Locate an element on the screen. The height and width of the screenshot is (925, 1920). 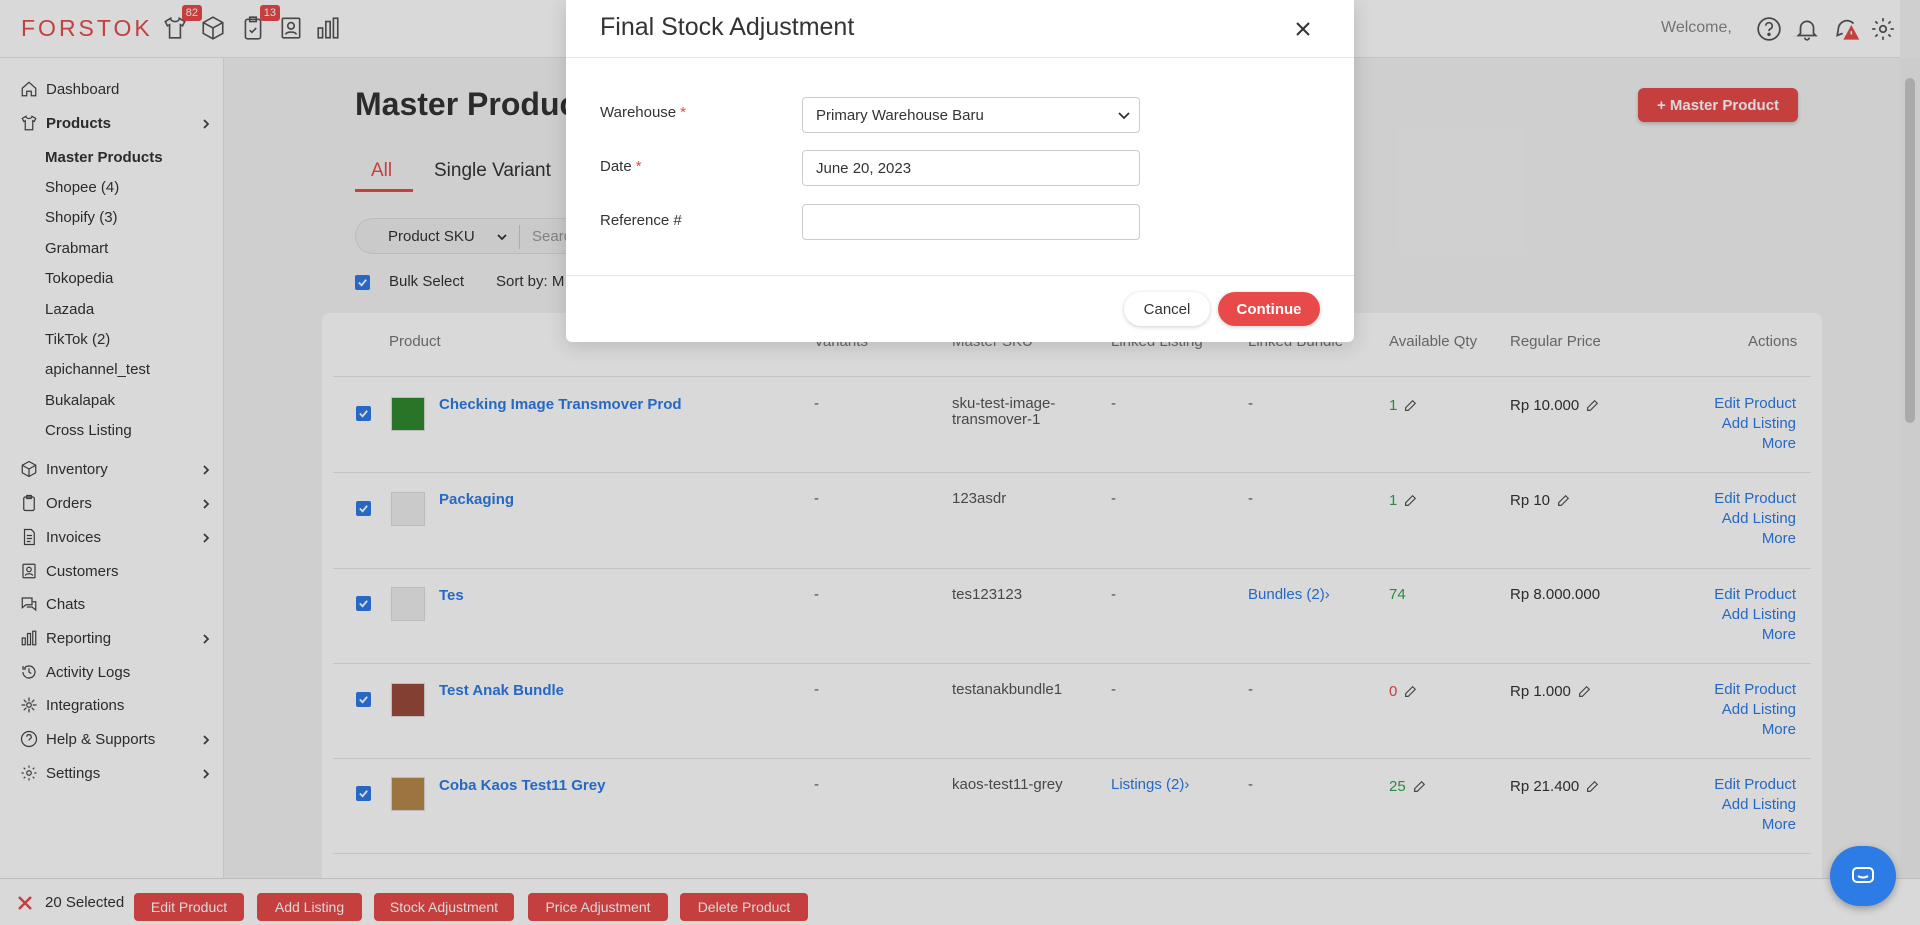
modal-footer-divider is located at coordinates (960, 275).